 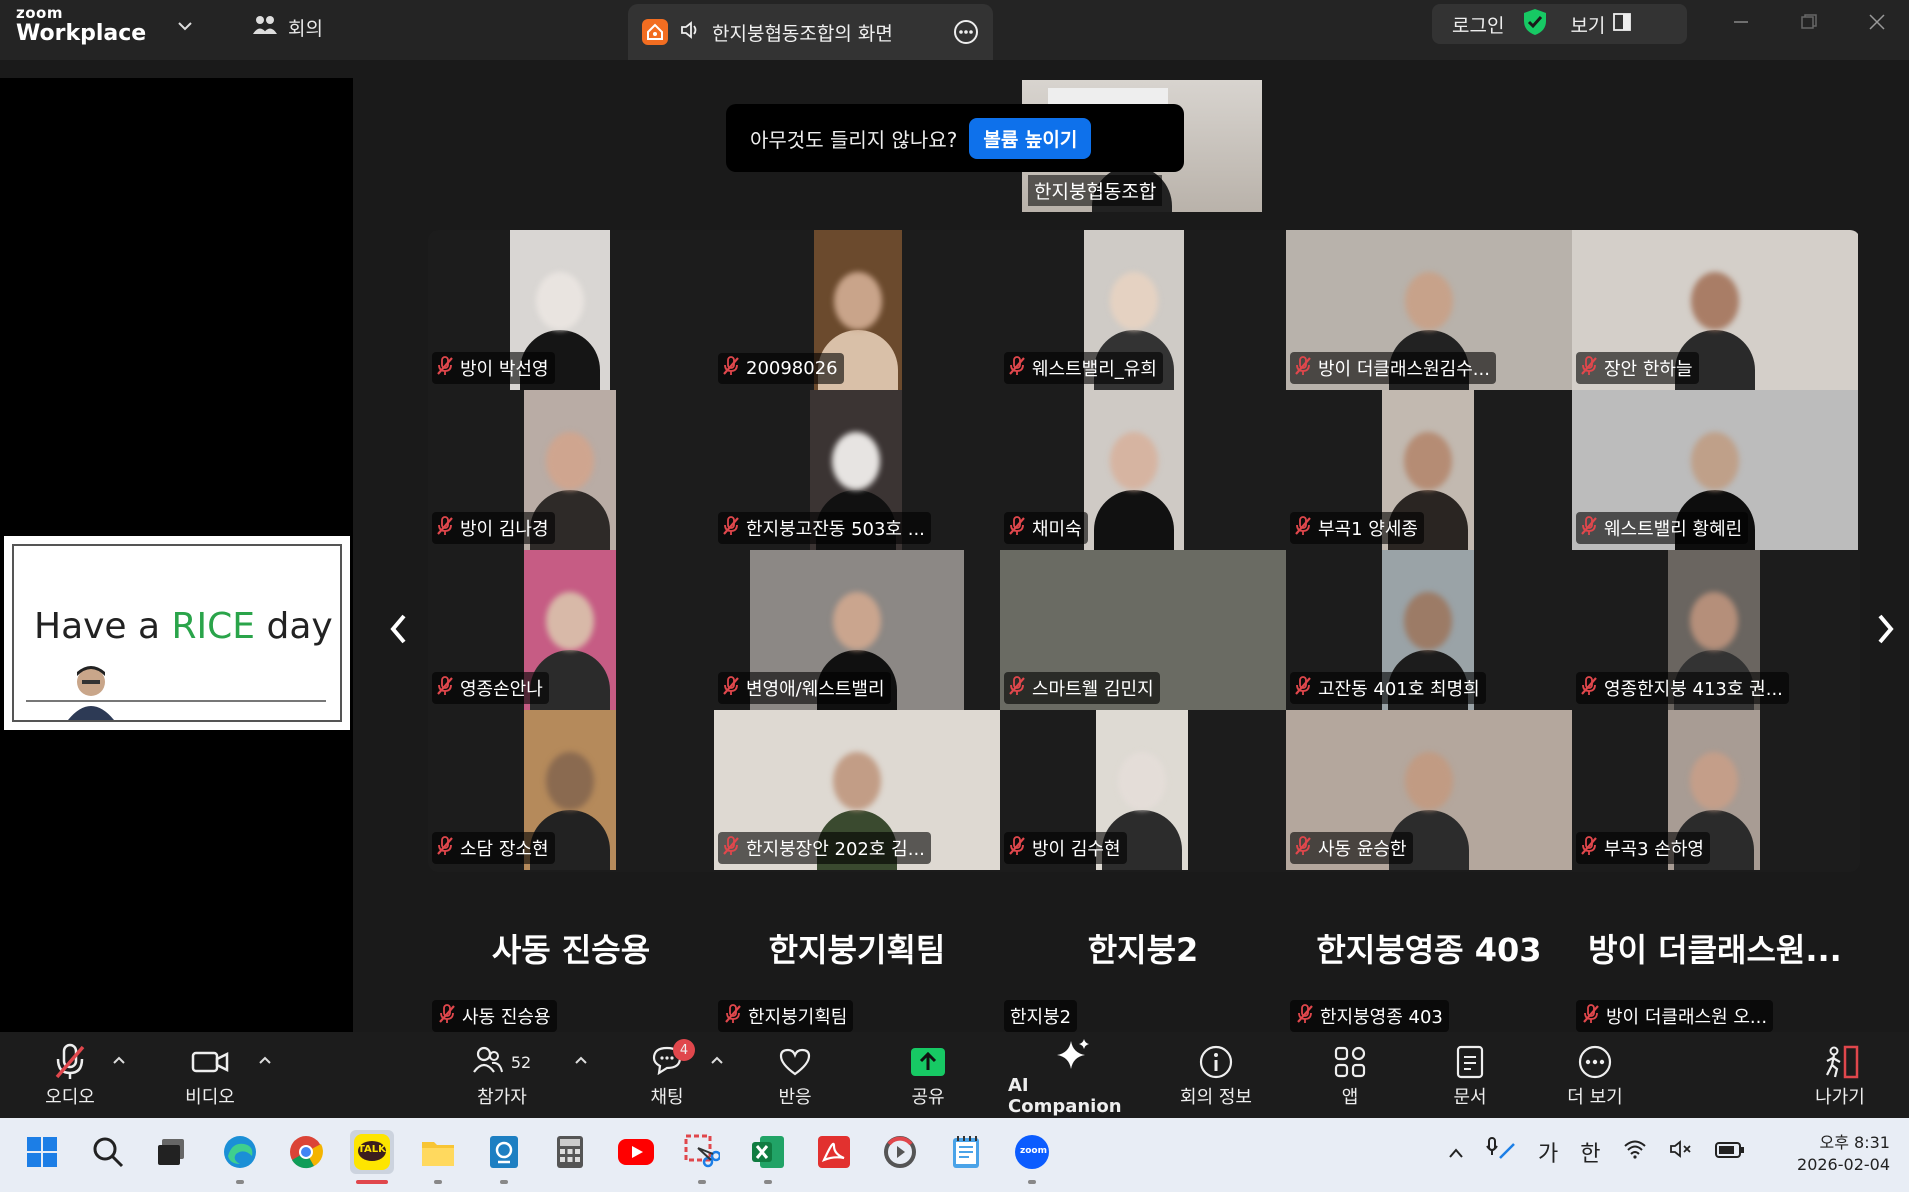 I want to click on participant-video-tile: 변영애/웨스트밸리, so click(x=857, y=630).